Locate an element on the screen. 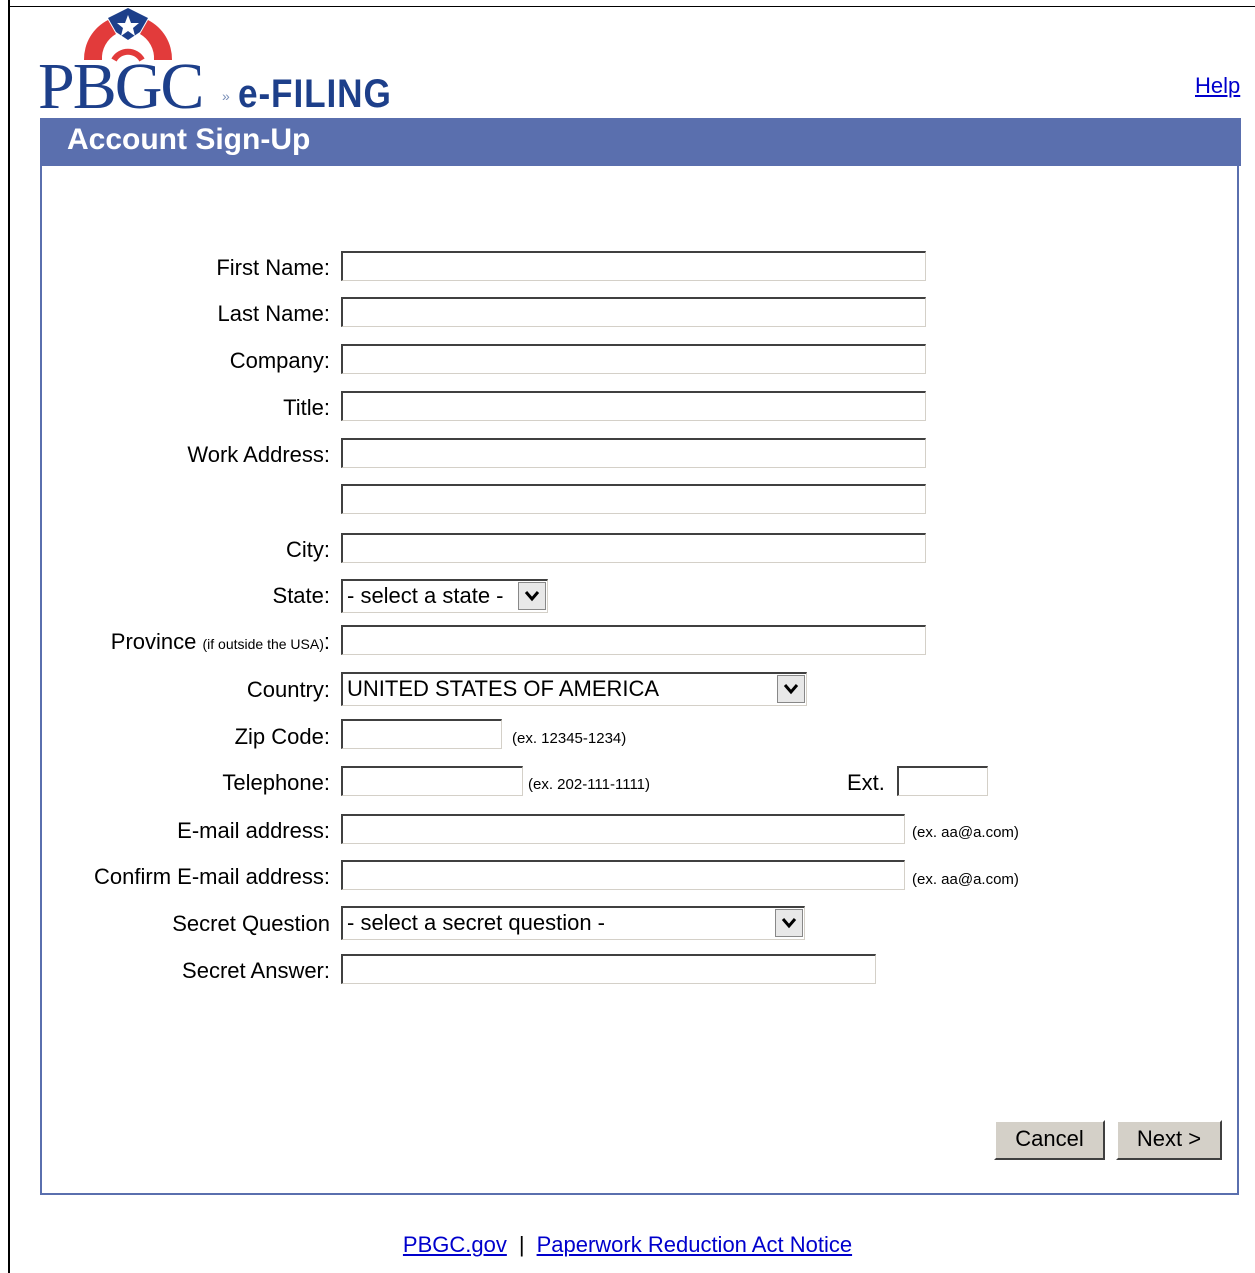  pbgc-logo: PBGC » e-FILING PORTAL is located at coordinates (298, 86).